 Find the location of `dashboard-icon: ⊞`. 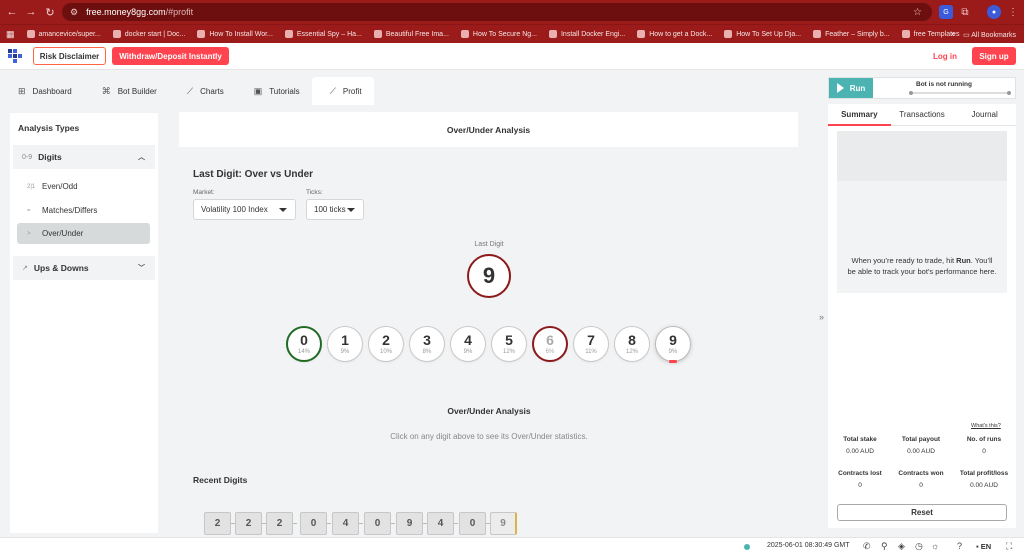

dashboard-icon: ⊞ is located at coordinates (22, 90).